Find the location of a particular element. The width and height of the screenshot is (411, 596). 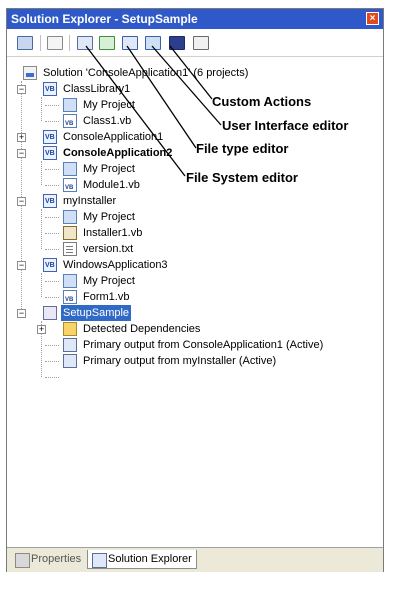

tab-label: Properties is located at coordinates (56, 559).